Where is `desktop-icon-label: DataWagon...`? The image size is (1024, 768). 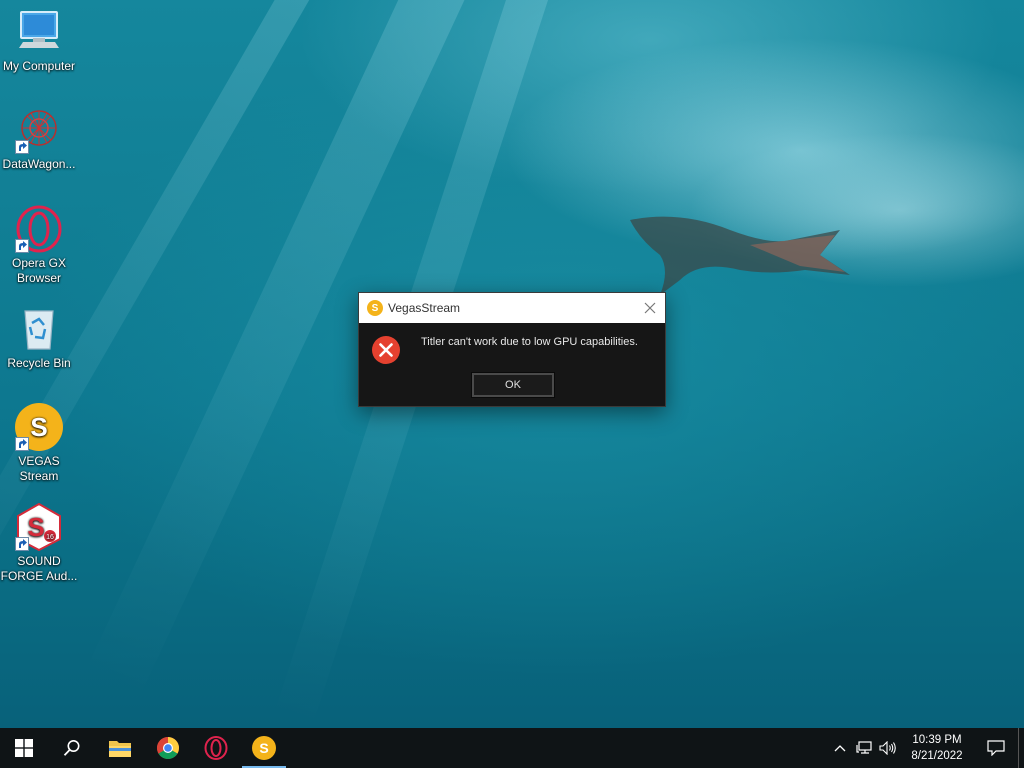
desktop-icon-label: DataWagon... is located at coordinates (39, 164).